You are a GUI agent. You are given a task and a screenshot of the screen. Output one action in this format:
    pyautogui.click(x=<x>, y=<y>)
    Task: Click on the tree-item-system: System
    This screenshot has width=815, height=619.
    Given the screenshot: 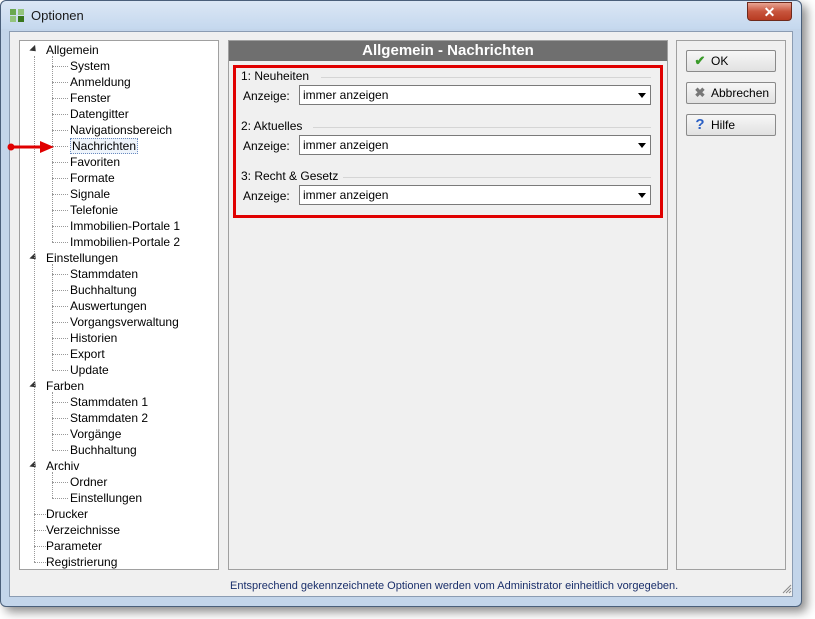 What is the action you would take?
    pyautogui.click(x=90, y=66)
    